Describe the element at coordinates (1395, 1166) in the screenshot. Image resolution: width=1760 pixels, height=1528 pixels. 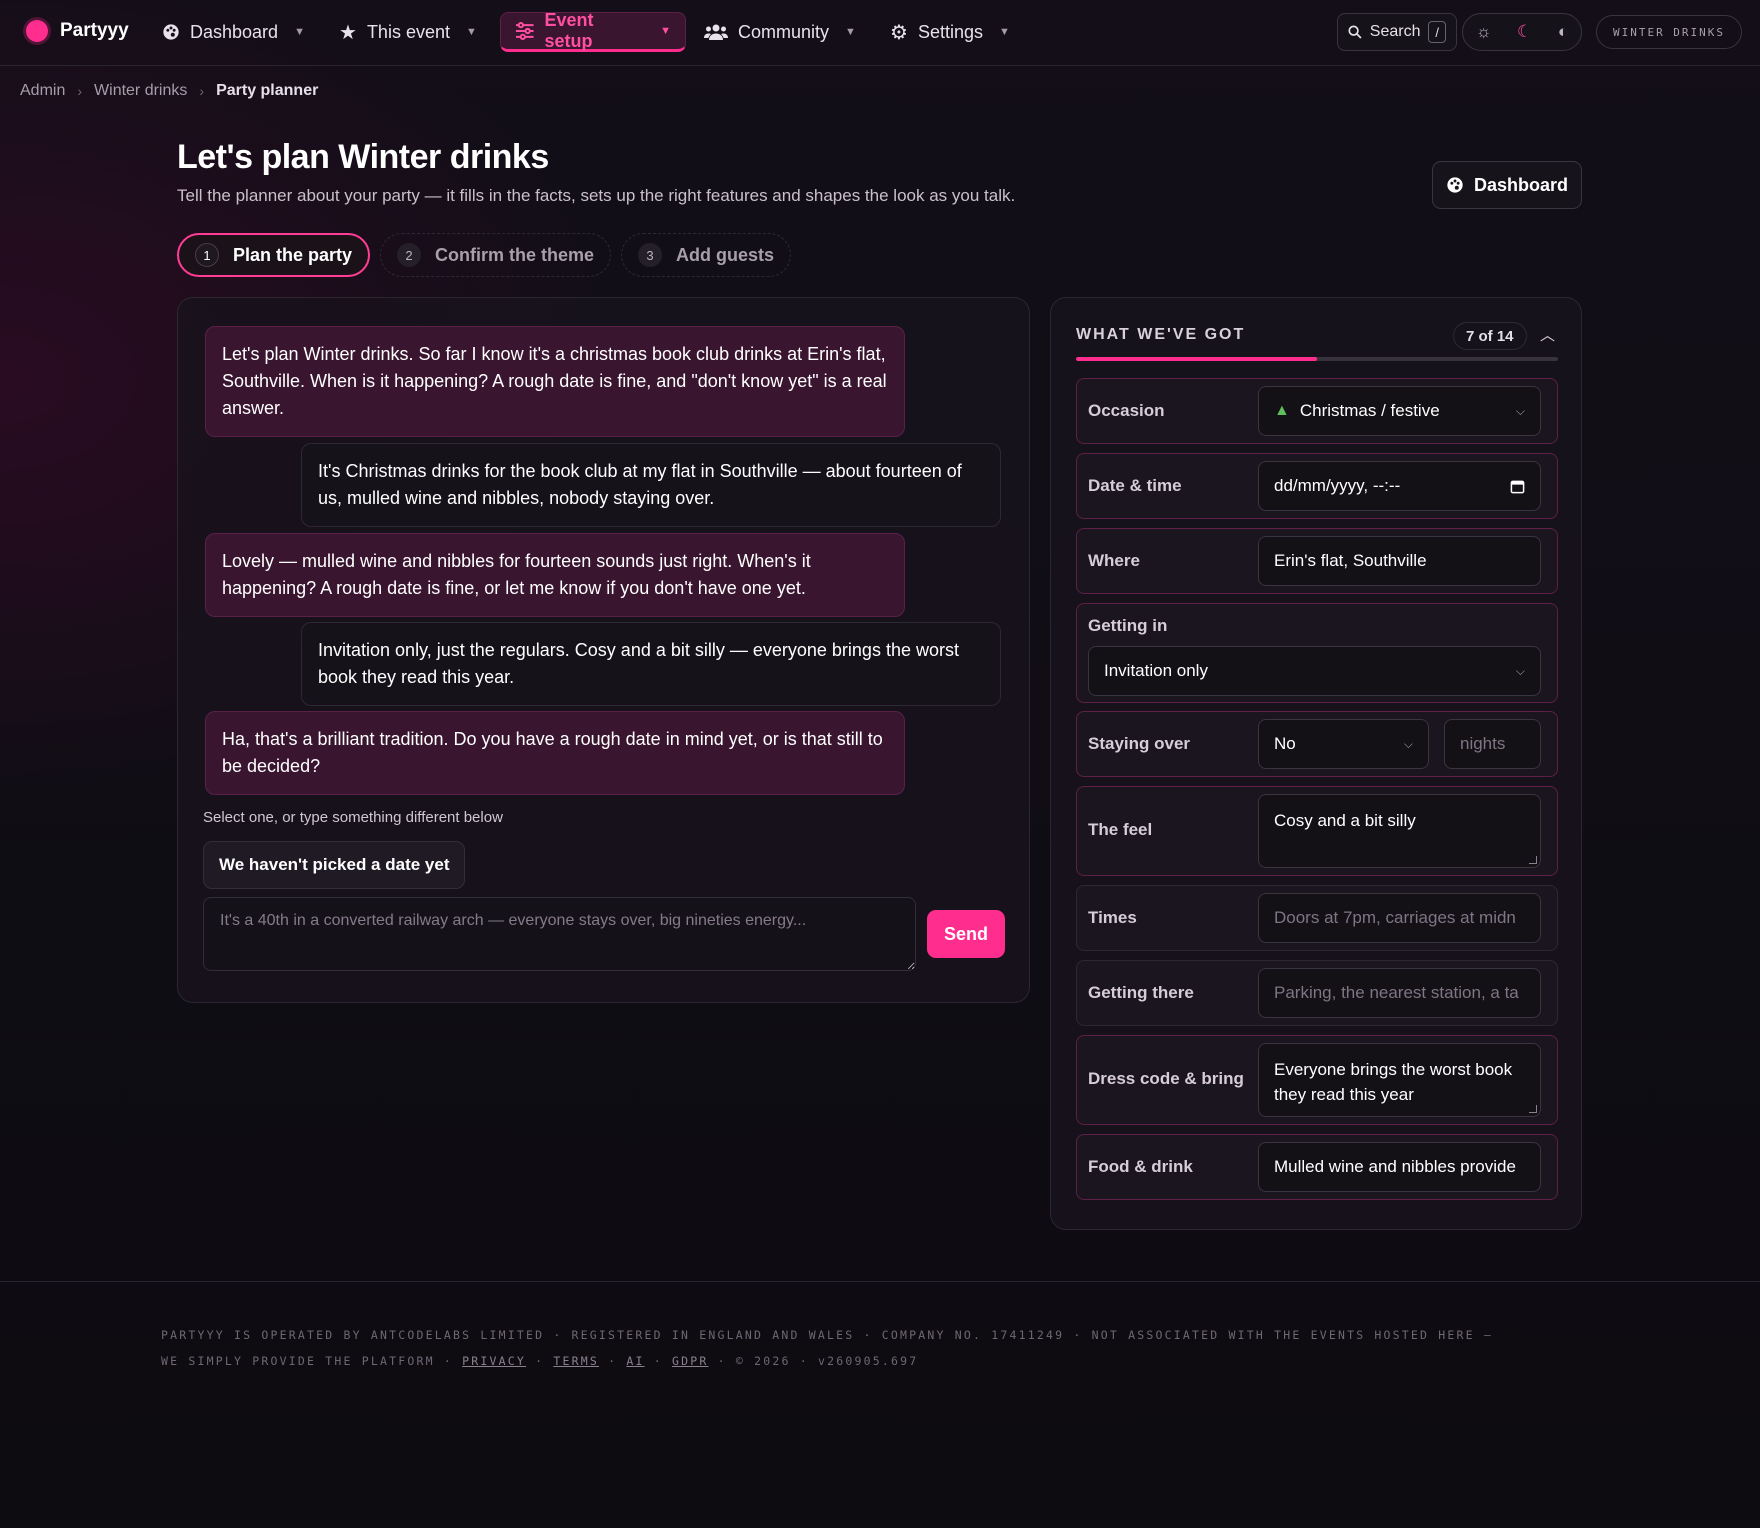
I see `food-drink-value: Mulled wine and nibbles provide` at that location.